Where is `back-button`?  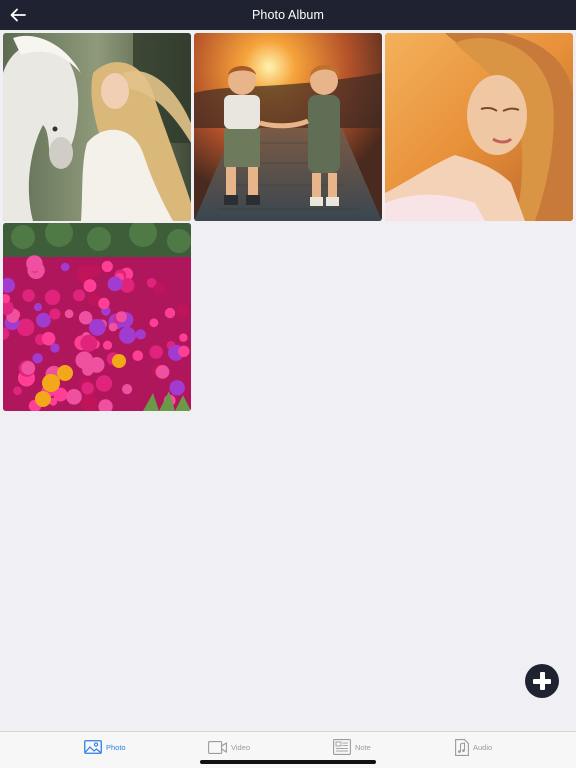
back-button is located at coordinates (18, 15).